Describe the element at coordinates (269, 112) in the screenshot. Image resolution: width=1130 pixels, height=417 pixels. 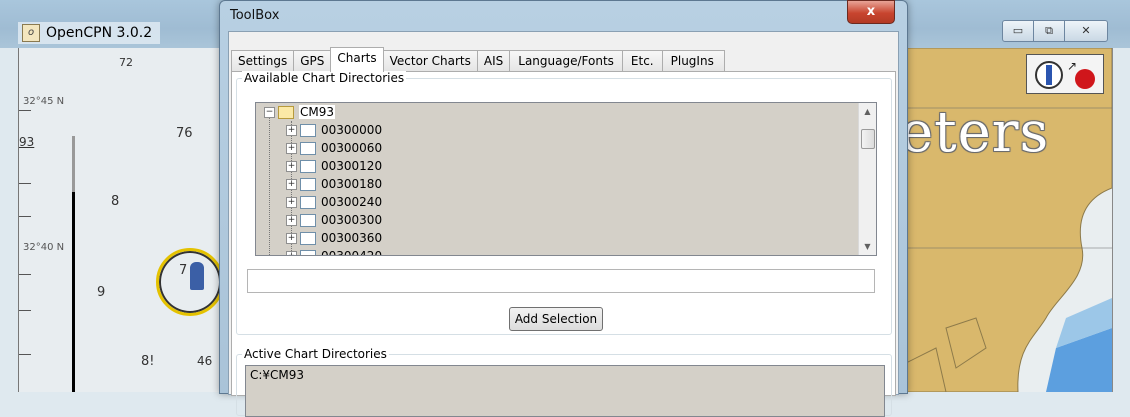
I see `collapse-icon: −` at that location.